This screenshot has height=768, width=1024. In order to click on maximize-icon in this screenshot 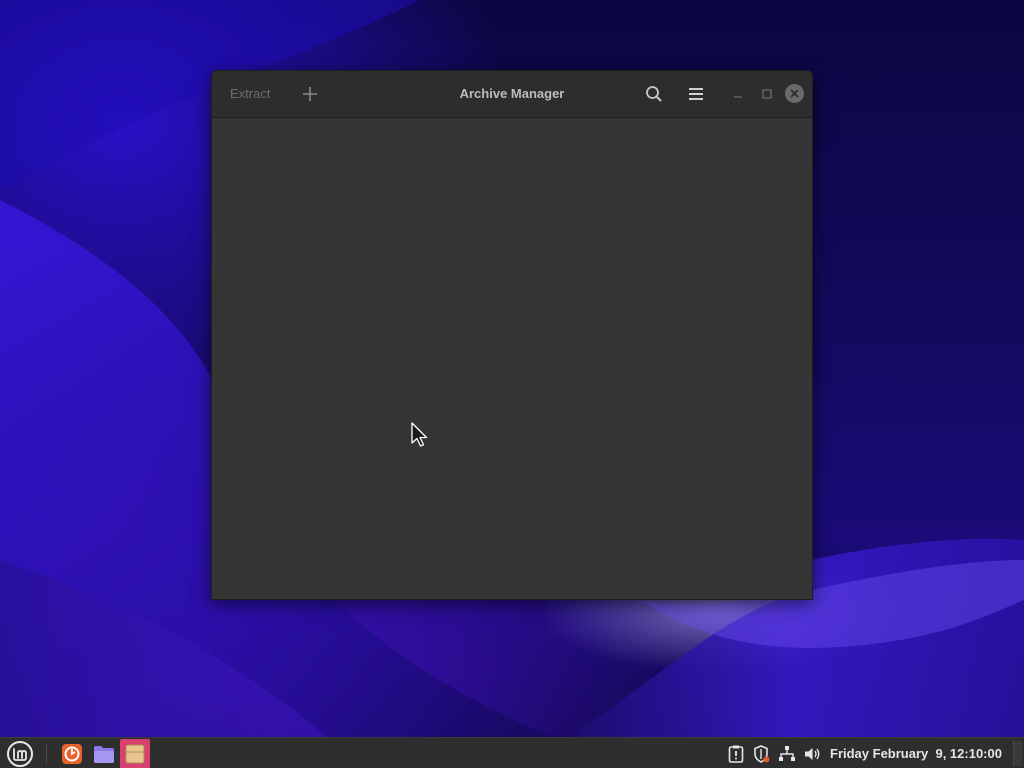, I will do `click(767, 94)`.